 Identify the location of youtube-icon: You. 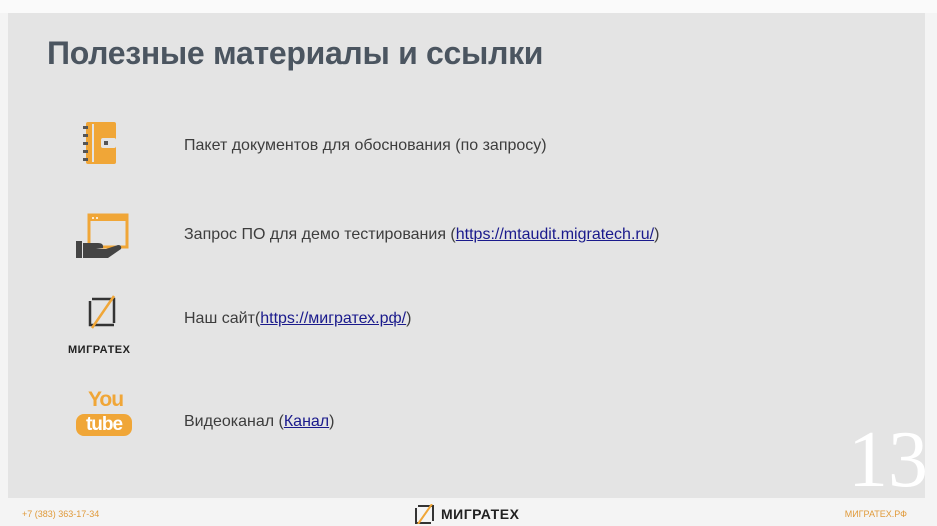
(105, 399).